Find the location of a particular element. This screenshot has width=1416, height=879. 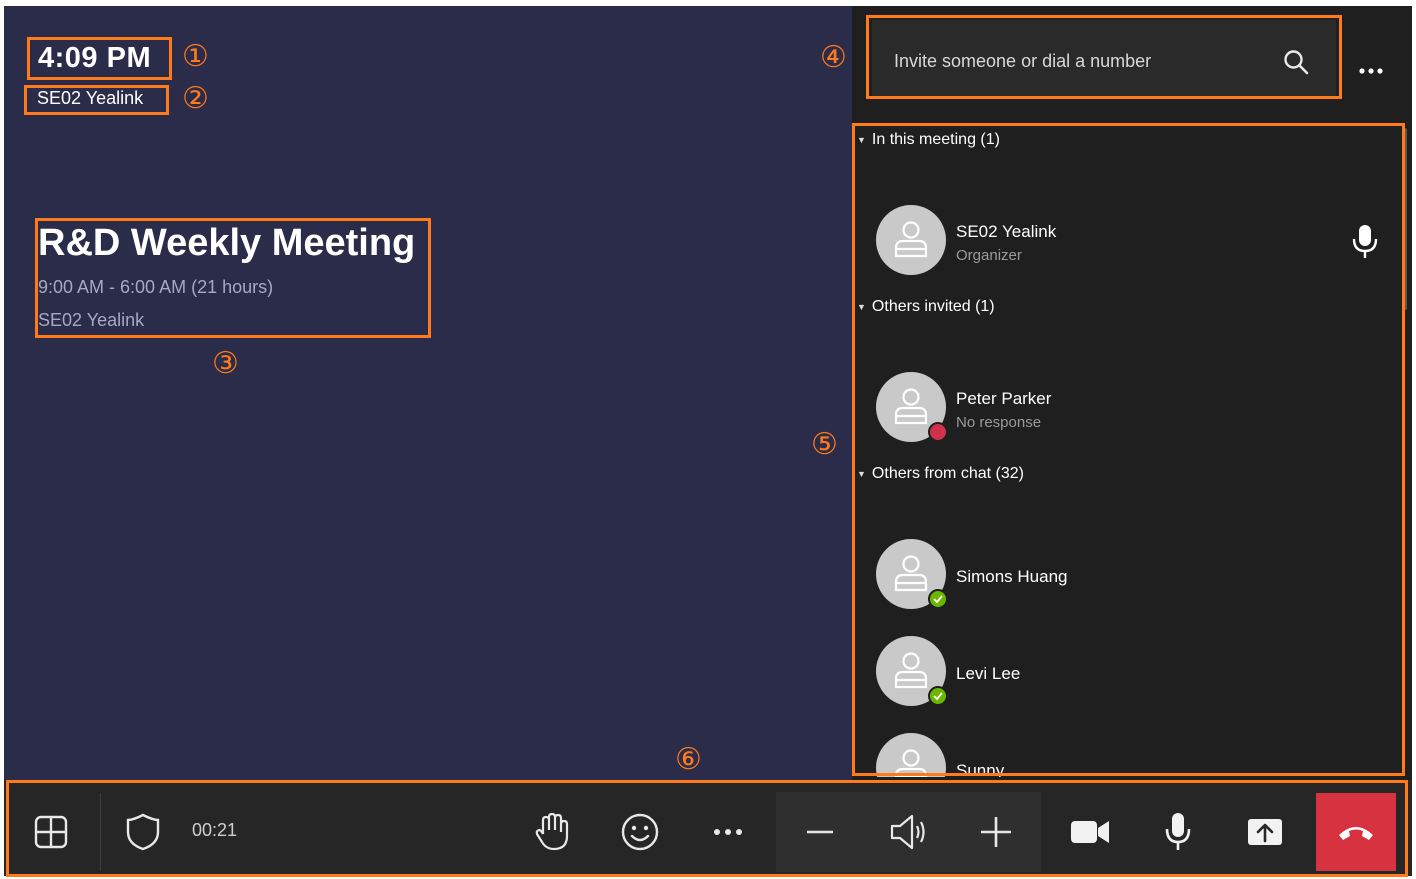

volume-down-icon is located at coordinates (820, 832).